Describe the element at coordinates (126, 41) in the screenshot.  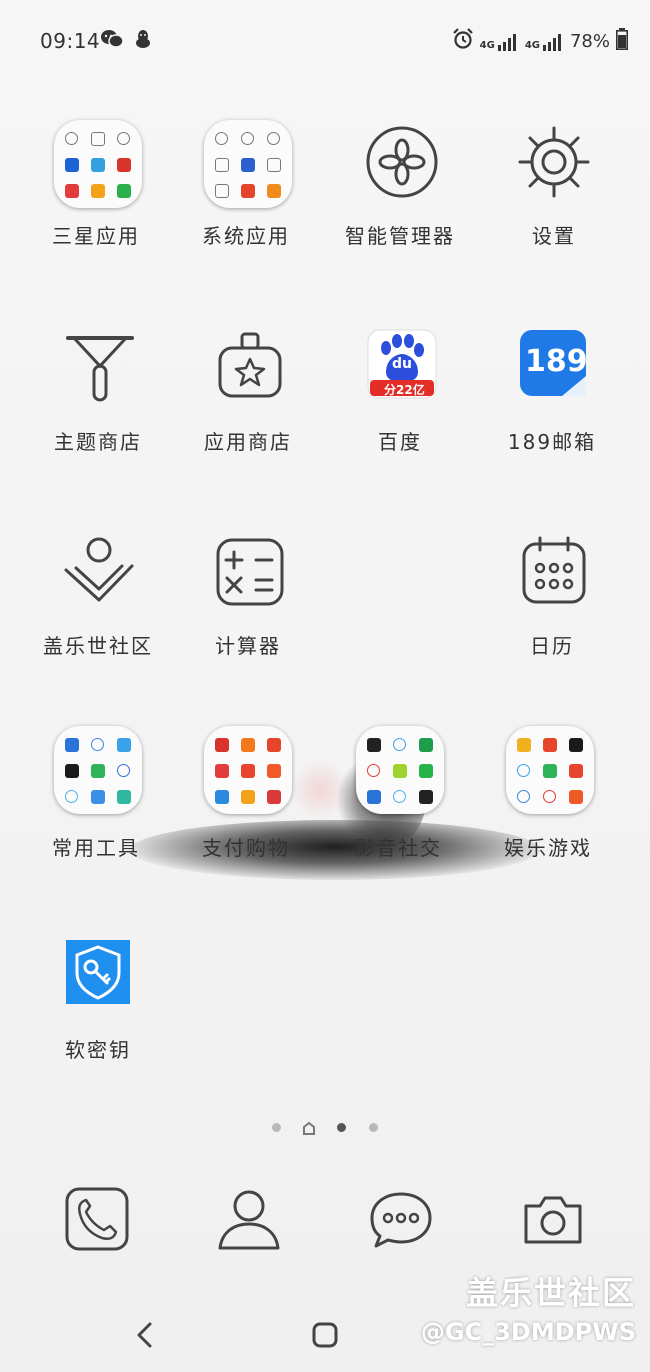
I see `status-left-icons` at that location.